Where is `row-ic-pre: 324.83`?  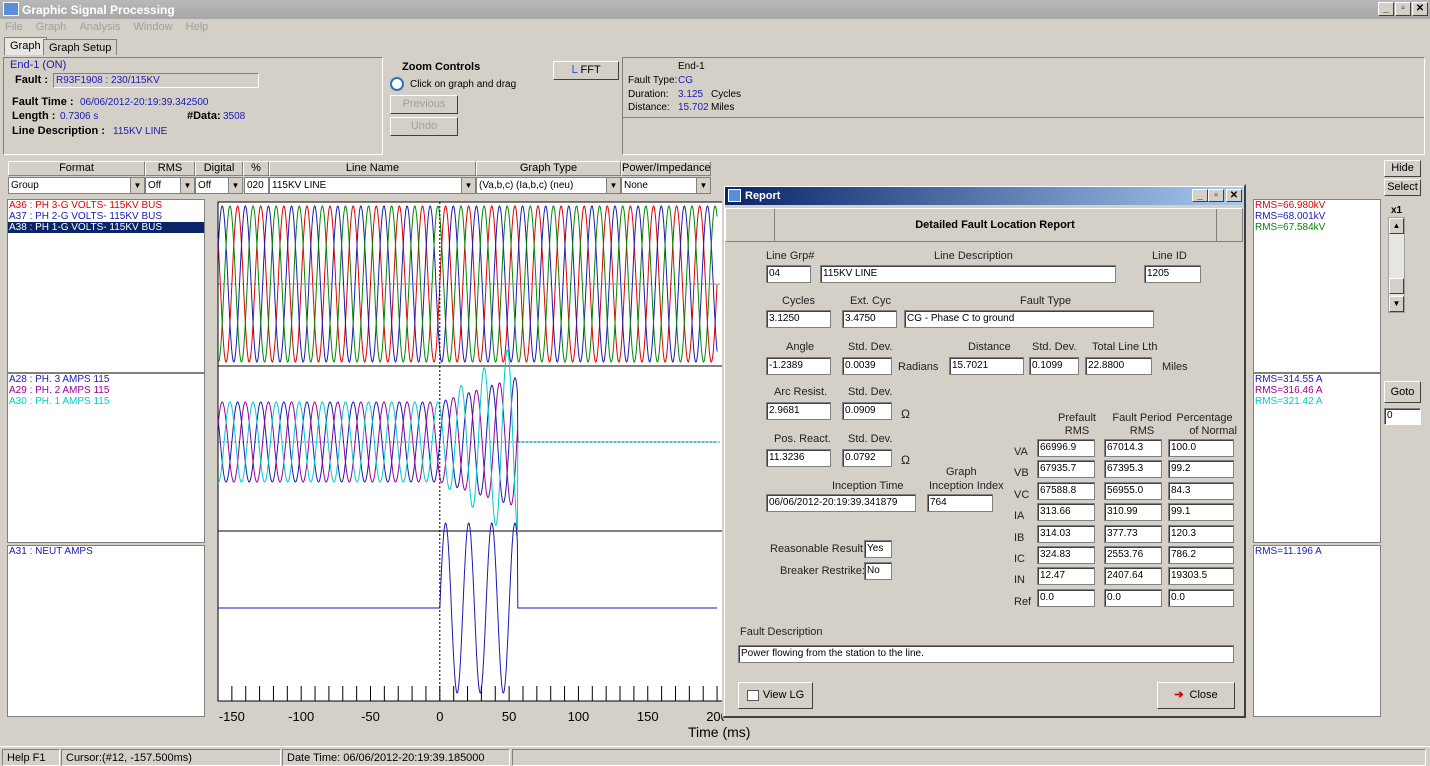
row-ic-pre: 324.83 is located at coordinates (1066, 555).